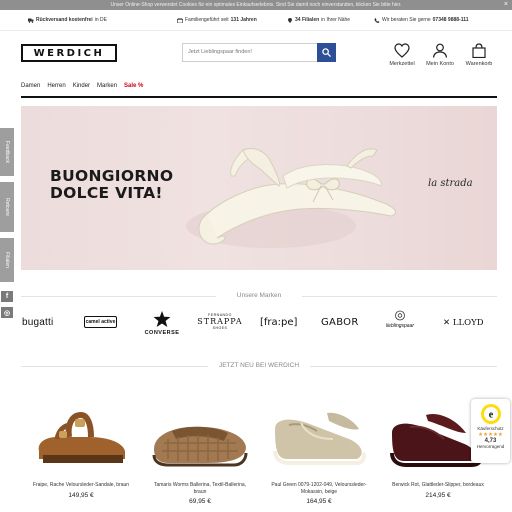 This screenshot has height=512, width=512. What do you see at coordinates (100, 322) in the screenshot?
I see `brand-camel-active: camel active` at bounding box center [100, 322].